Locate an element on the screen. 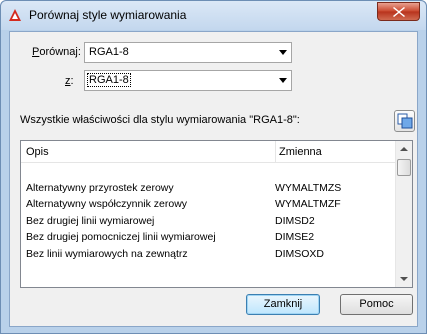  close-icon is located at coordinates (399, 12).